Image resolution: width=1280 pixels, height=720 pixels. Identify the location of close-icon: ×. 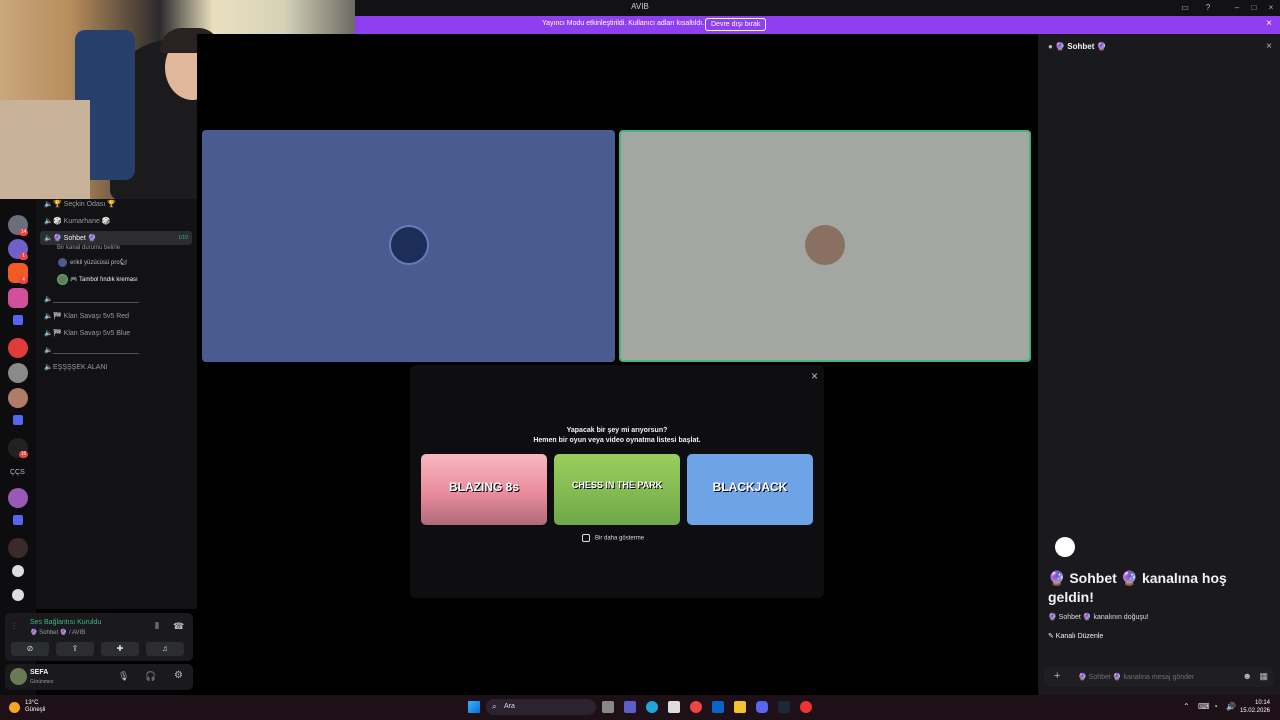
(814, 376).